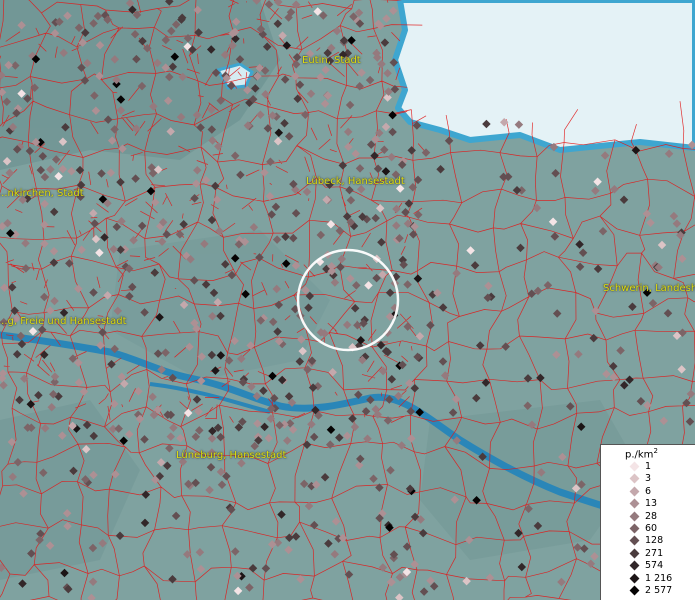  I want to click on city-label-neumuenster: ...nkirchen, Stadt, so click(42, 193).